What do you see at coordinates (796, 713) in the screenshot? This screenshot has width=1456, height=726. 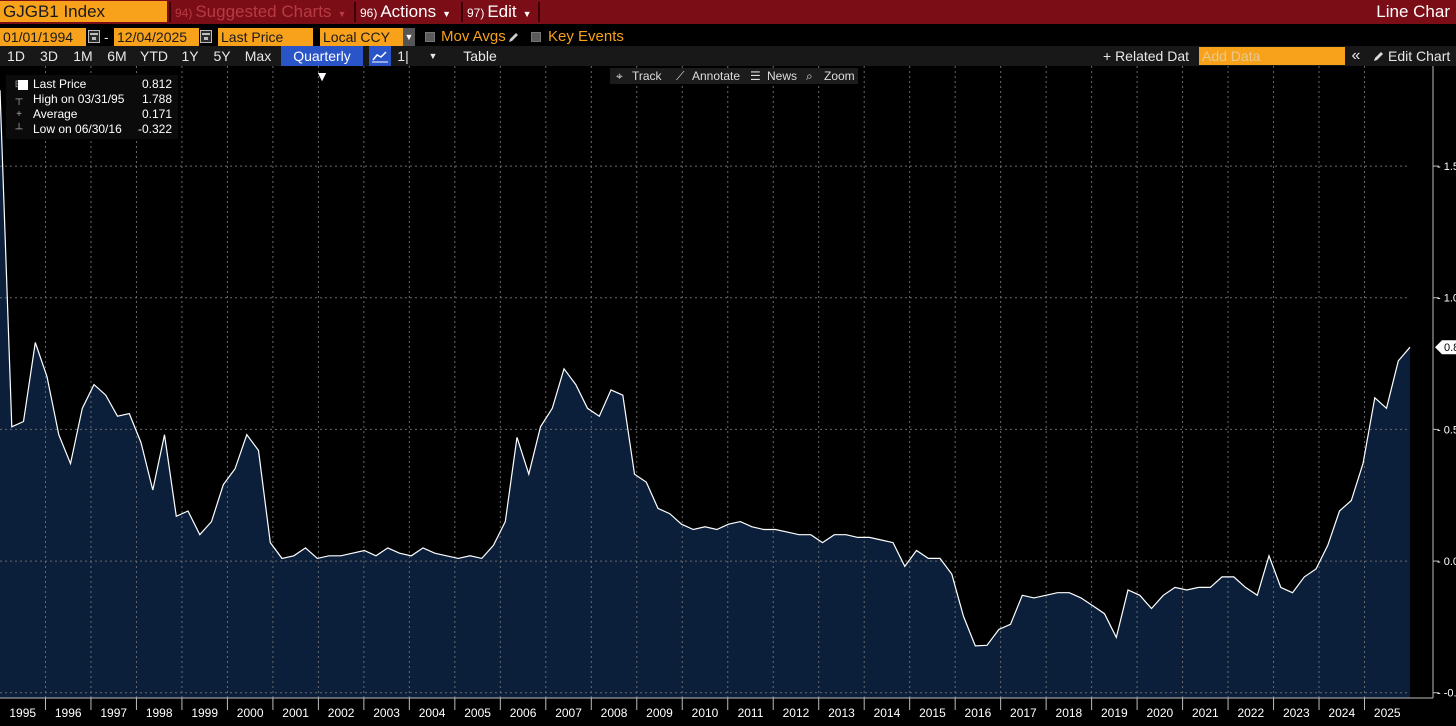 I see `x-tick-label: 2012` at bounding box center [796, 713].